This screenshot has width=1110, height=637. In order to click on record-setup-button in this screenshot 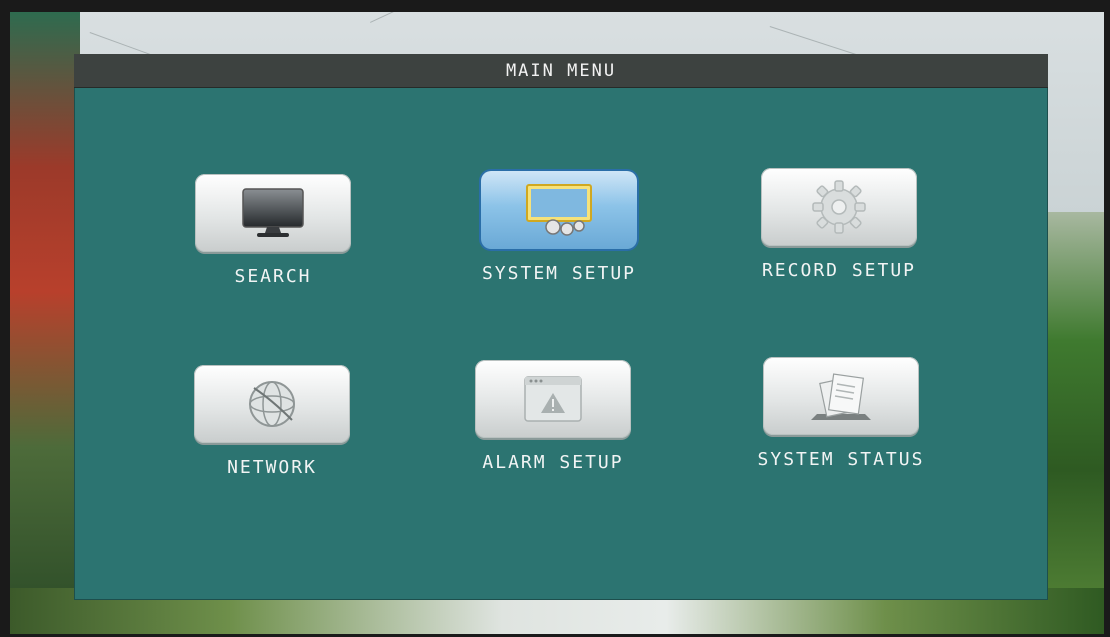, I will do `click(839, 207)`.